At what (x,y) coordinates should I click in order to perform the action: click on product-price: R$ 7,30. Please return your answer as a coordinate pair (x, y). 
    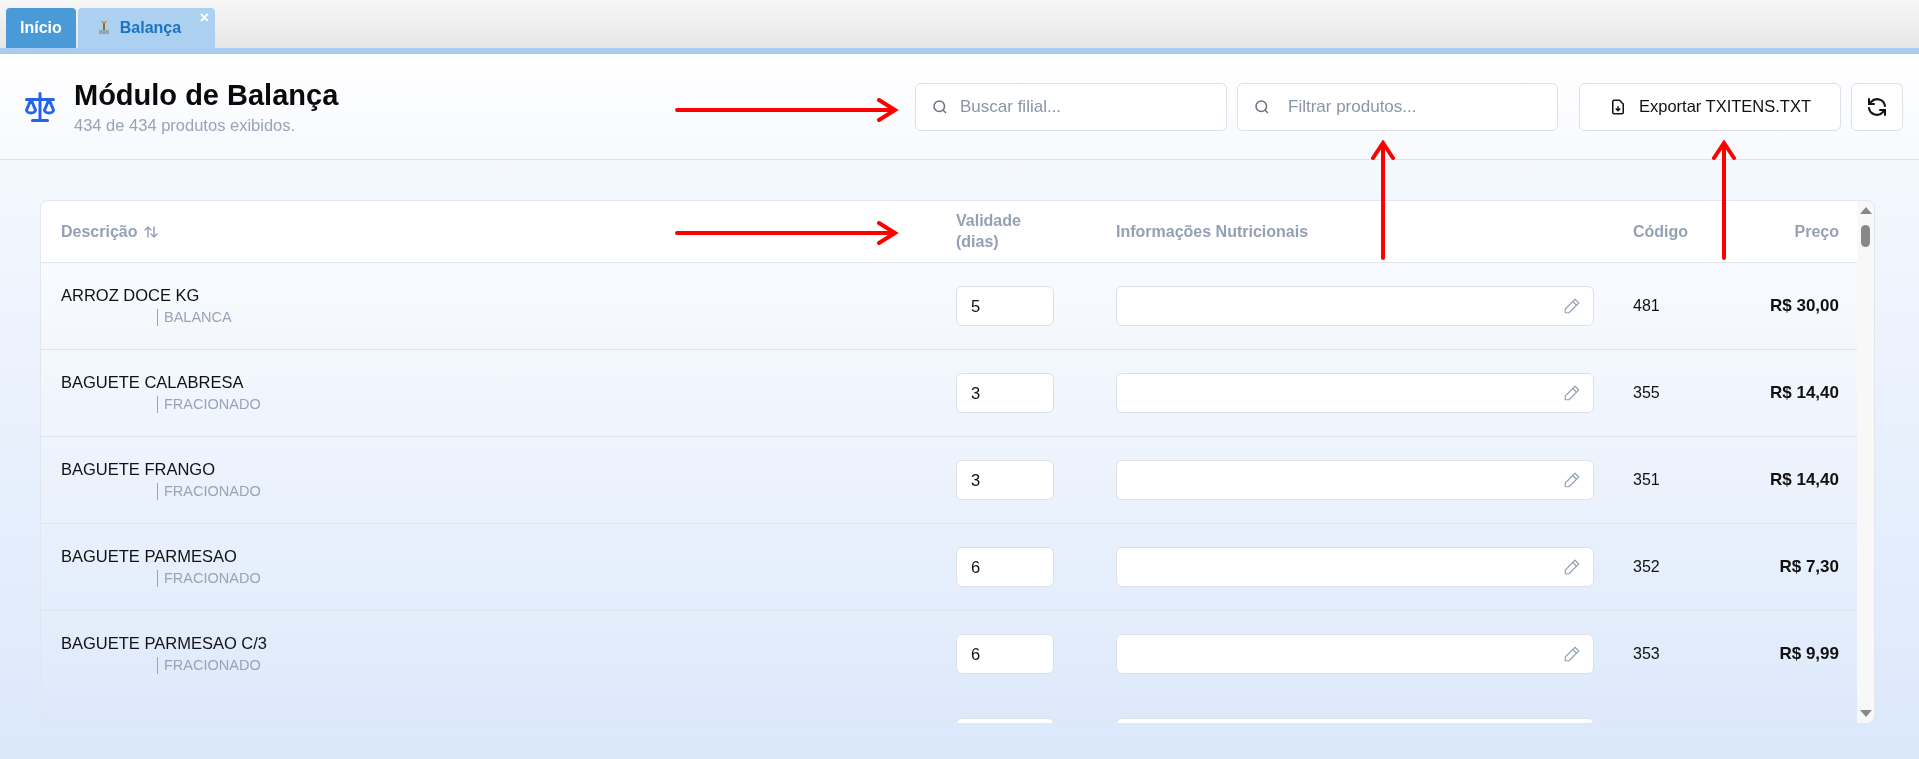
    Looking at the image, I should click on (1809, 567).